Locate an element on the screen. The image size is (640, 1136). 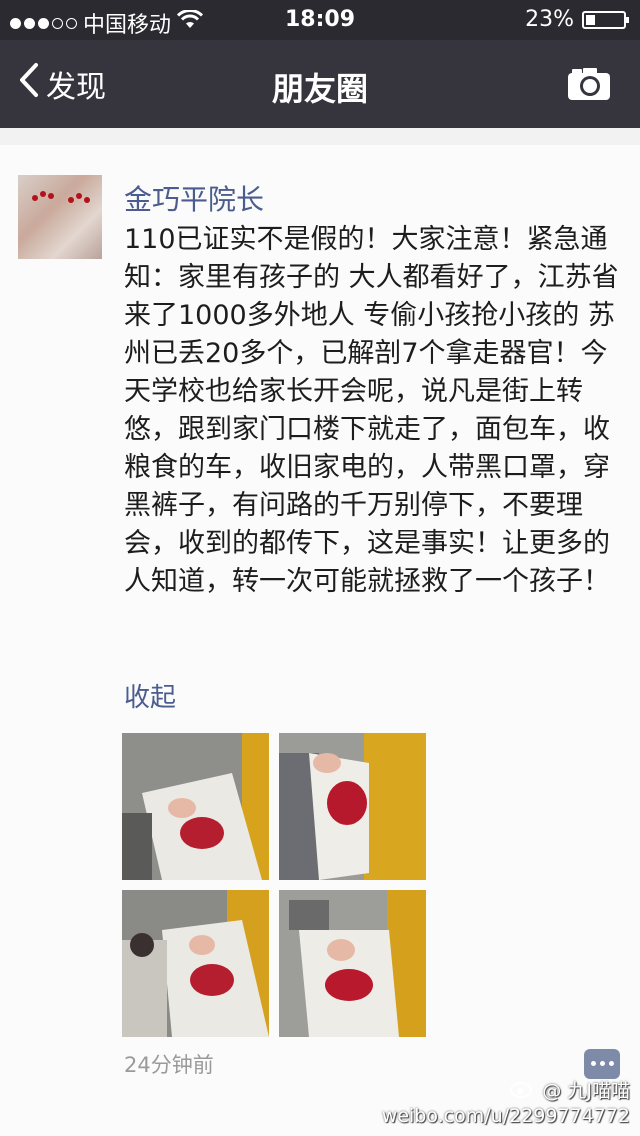
nav-bar: 发现 朋友圈 is located at coordinates (320, 84).